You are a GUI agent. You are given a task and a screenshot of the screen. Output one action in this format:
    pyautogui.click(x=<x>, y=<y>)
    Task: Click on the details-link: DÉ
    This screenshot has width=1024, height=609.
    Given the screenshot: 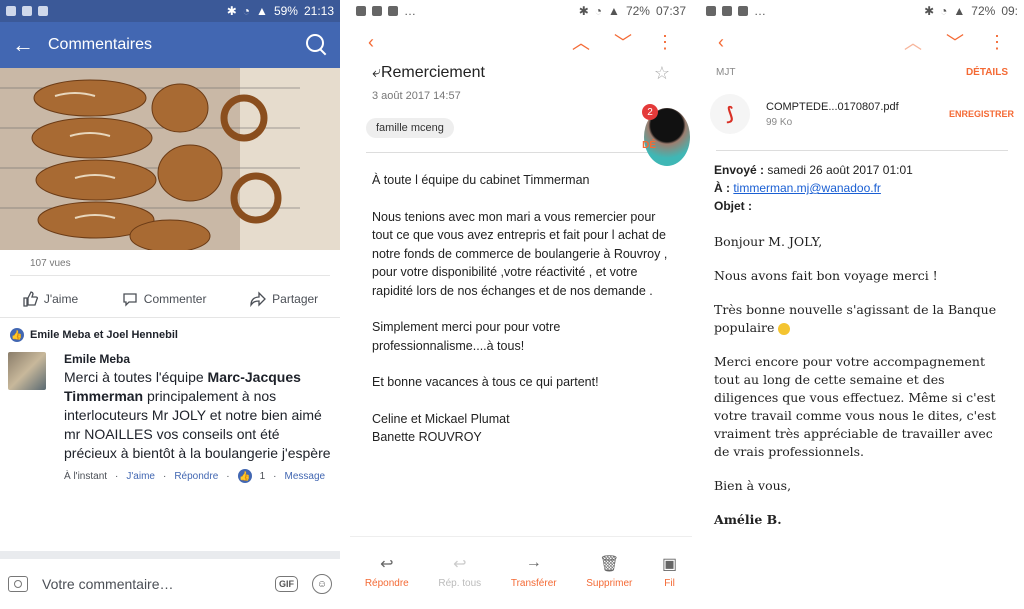 What is the action you would take?
    pyautogui.click(x=649, y=145)
    